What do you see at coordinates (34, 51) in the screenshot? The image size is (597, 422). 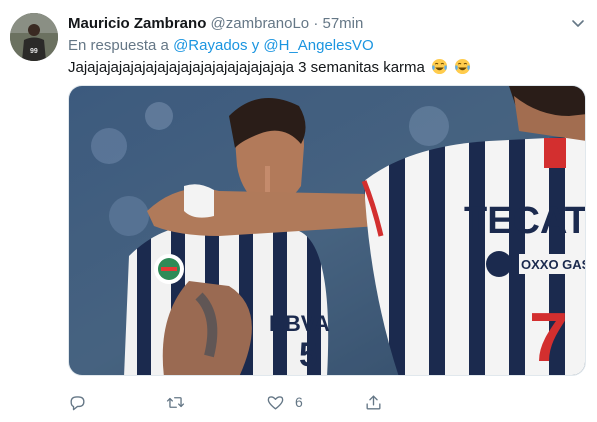 I see `svg-text: 99` at bounding box center [34, 51].